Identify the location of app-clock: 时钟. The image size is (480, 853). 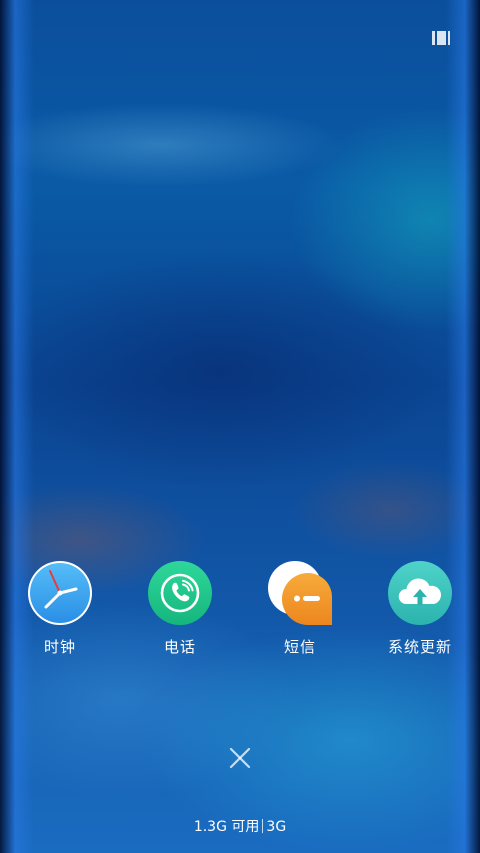
(60, 609).